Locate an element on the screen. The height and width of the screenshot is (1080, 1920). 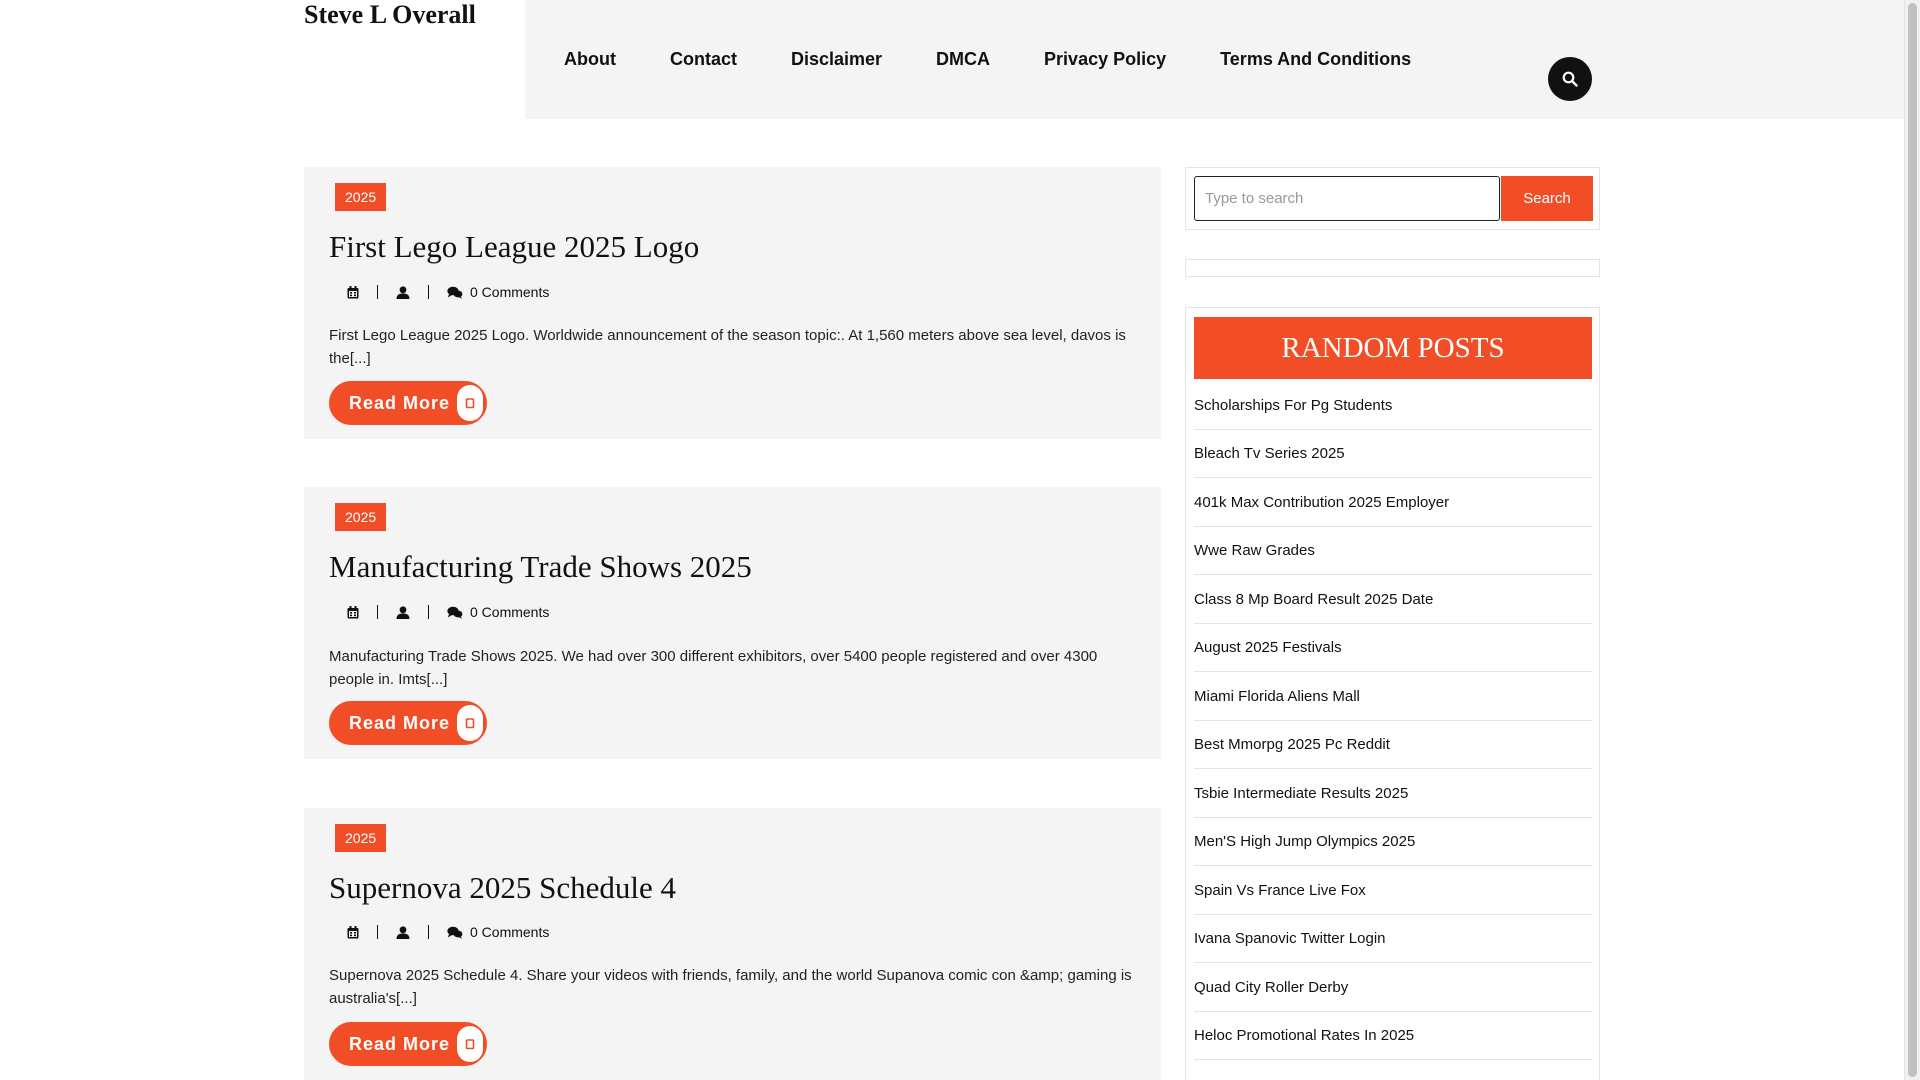
nav-item-about: About is located at coordinates (590, 59).